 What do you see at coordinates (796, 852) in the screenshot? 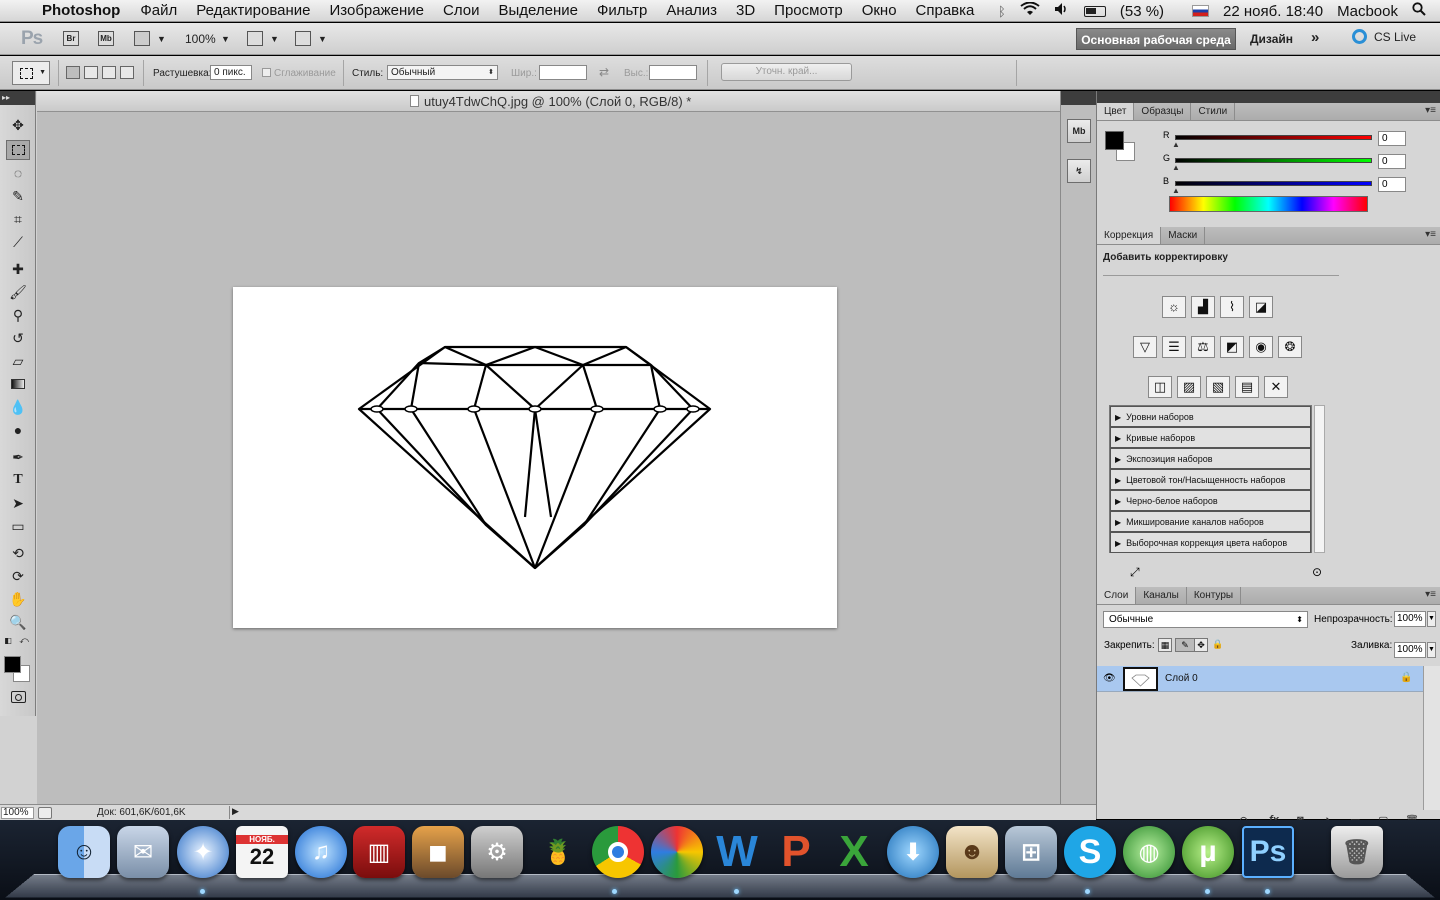
I see `powerpoint-icon: P` at bounding box center [796, 852].